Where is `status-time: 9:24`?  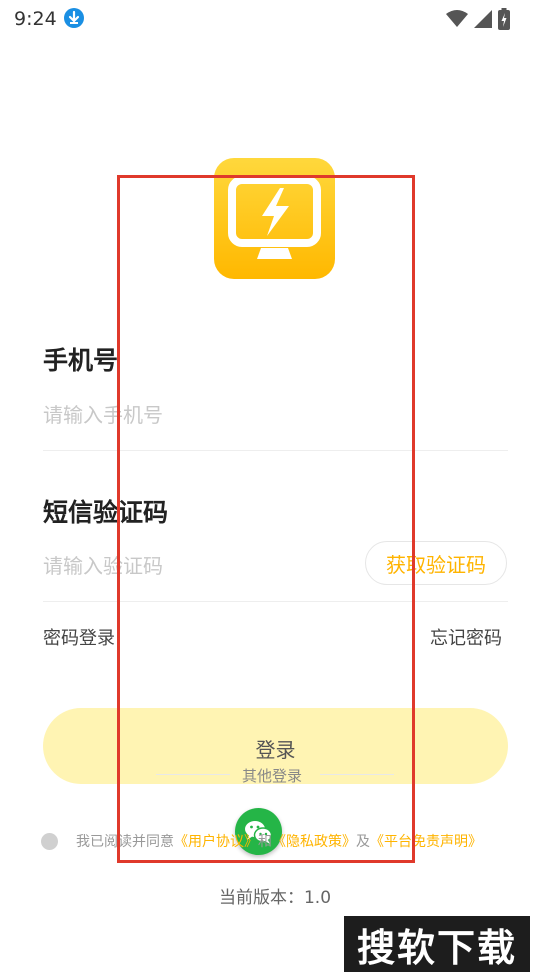 status-time: 9:24 is located at coordinates (35, 19).